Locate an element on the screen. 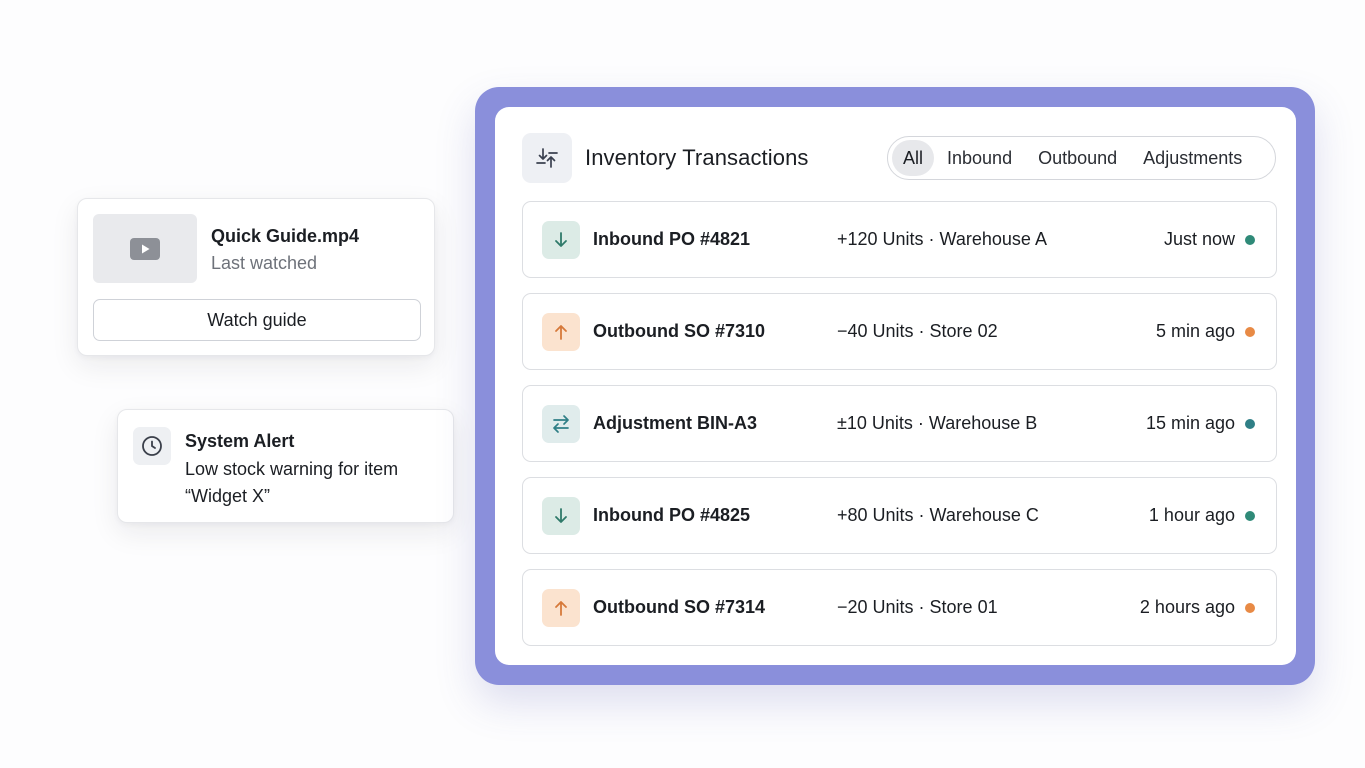 The width and height of the screenshot is (1365, 768). tab-outbound: Outbound is located at coordinates (1077, 158).